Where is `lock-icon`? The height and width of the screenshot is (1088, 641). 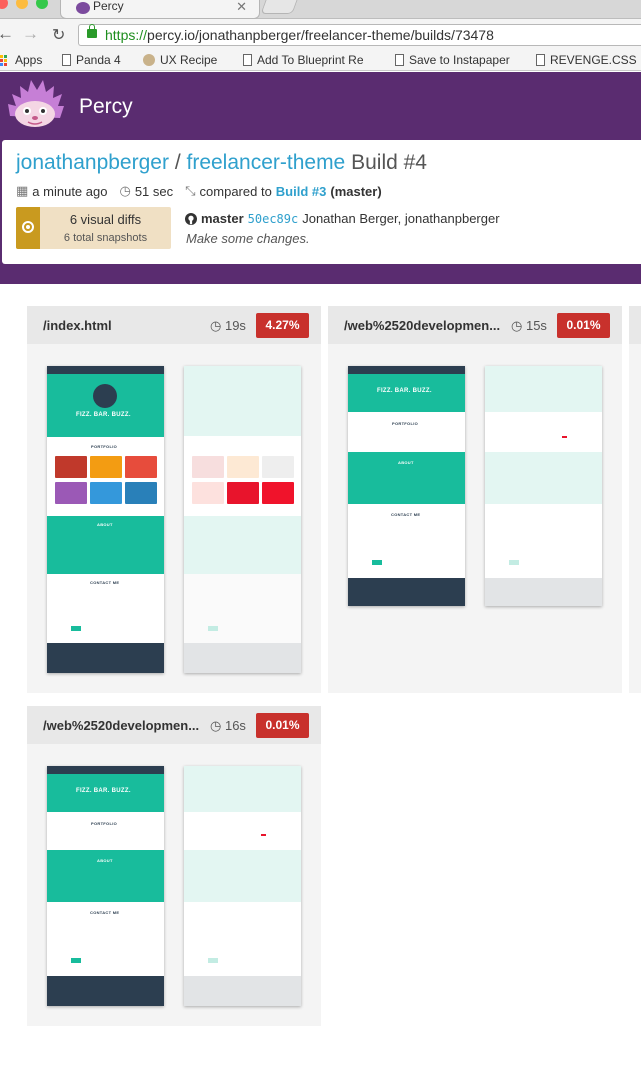 lock-icon is located at coordinates (92, 31).